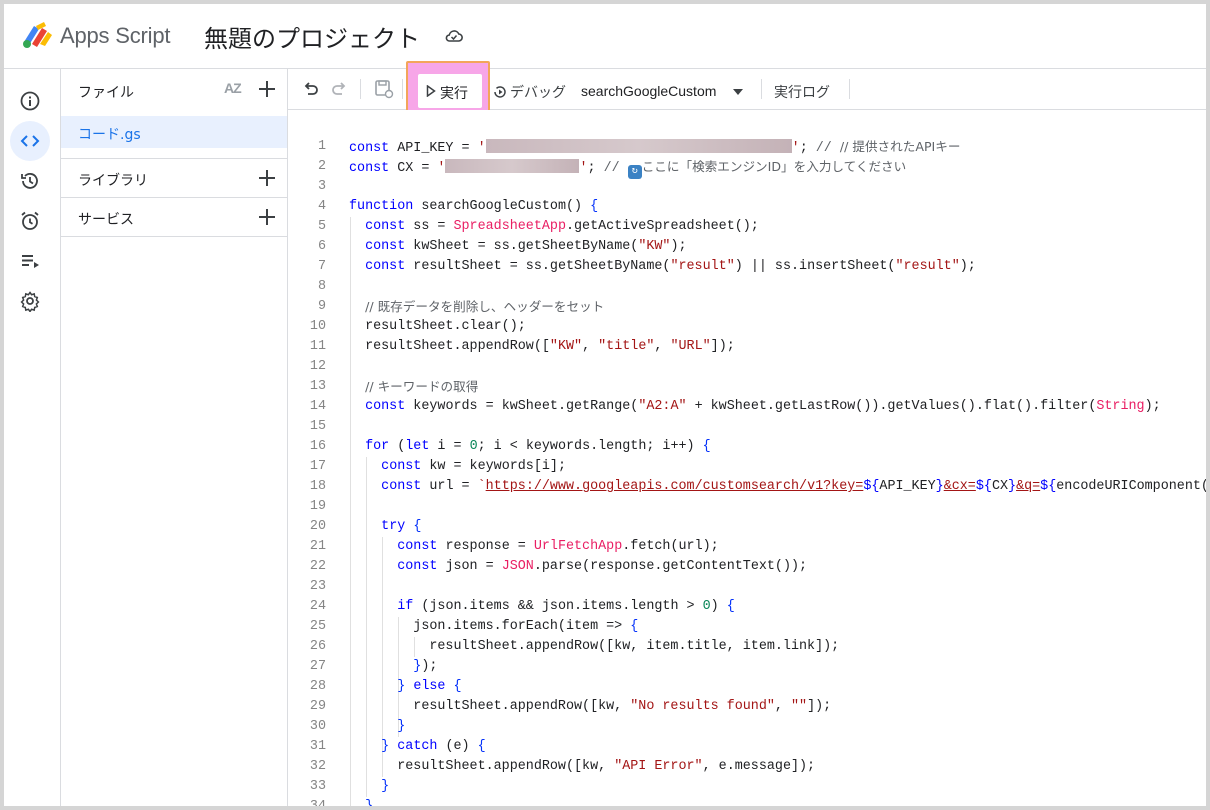  I want to click on app-header: Apps Script 無題のプロジェクト, so click(605, 36).